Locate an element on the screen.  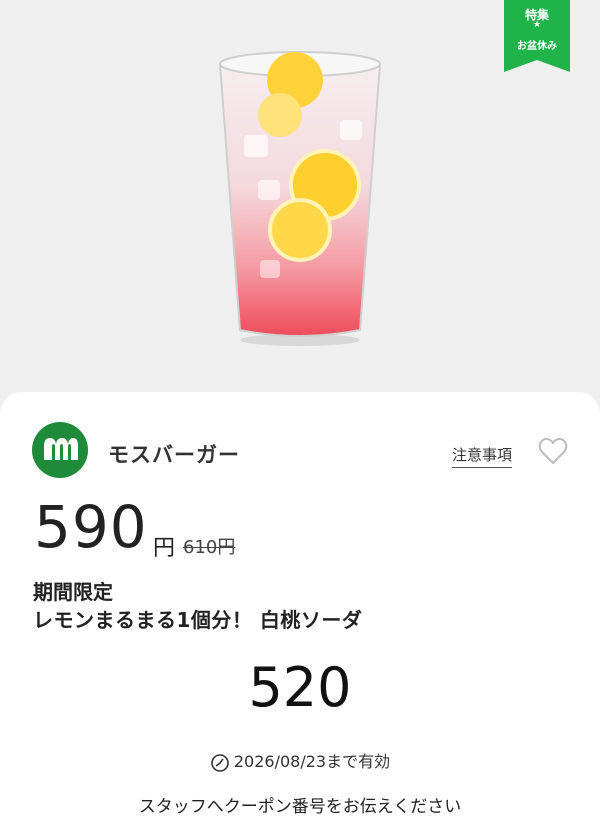
lemon-soda-image is located at coordinates (300, 198).